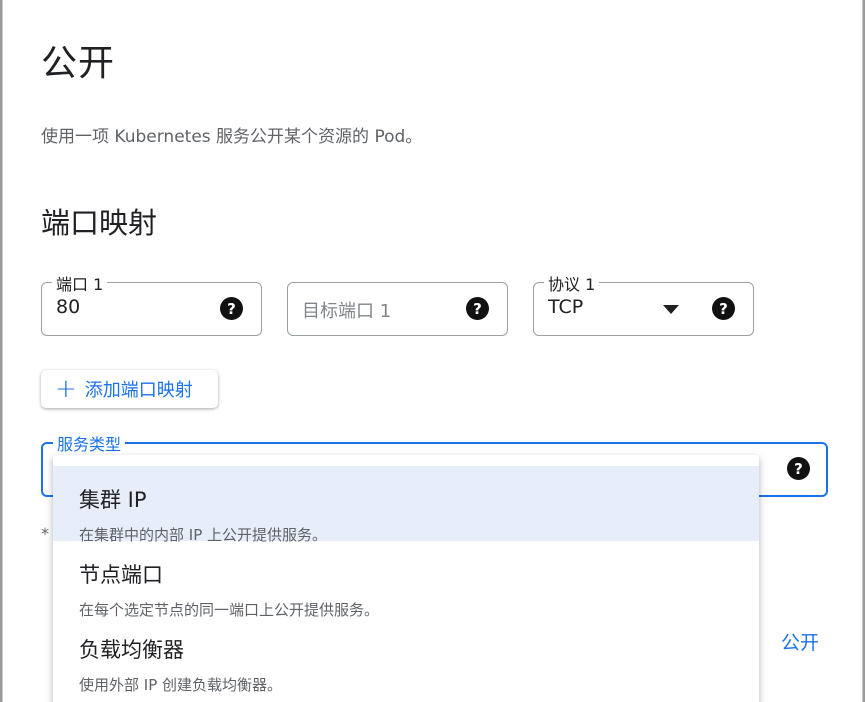  What do you see at coordinates (113, 500) in the screenshot?
I see `option-title: 集群 IP` at bounding box center [113, 500].